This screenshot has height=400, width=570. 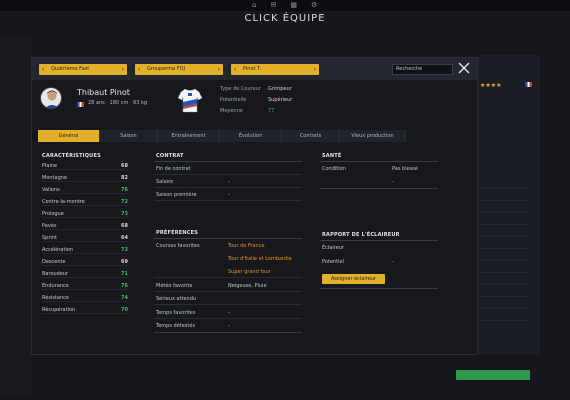 I want to click on potential-label: Potentielle, so click(x=233, y=100).